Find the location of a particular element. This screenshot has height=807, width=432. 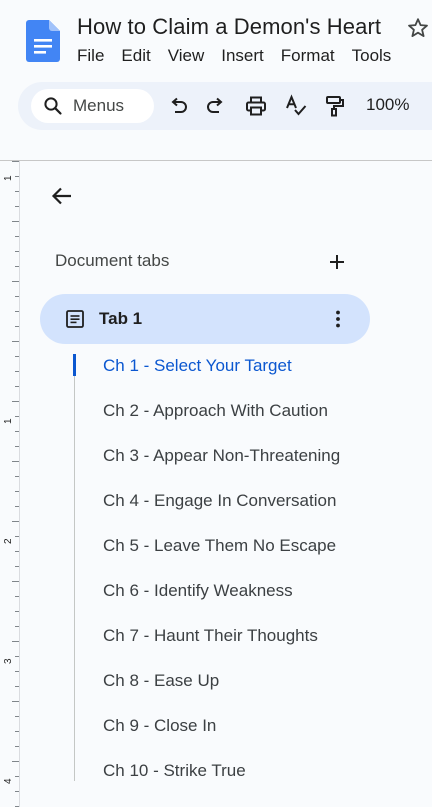

outline-heading-ch5: Ch 5 - Leave Them No Escape is located at coordinates (219, 546).